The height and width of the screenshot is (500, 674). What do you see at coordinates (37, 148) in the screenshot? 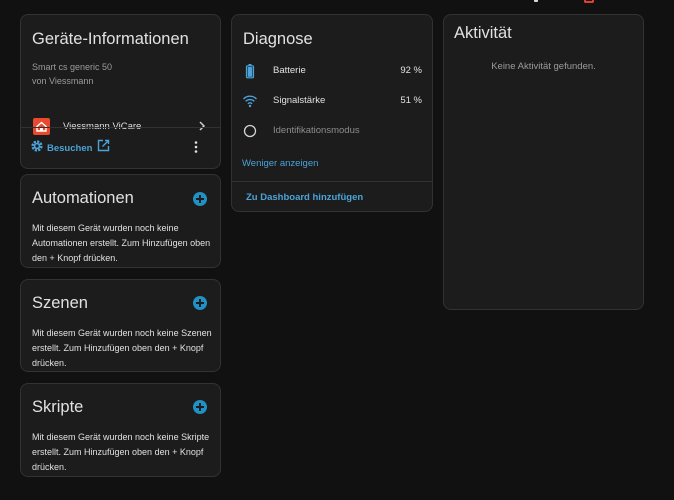
I see `gear-icon` at bounding box center [37, 148].